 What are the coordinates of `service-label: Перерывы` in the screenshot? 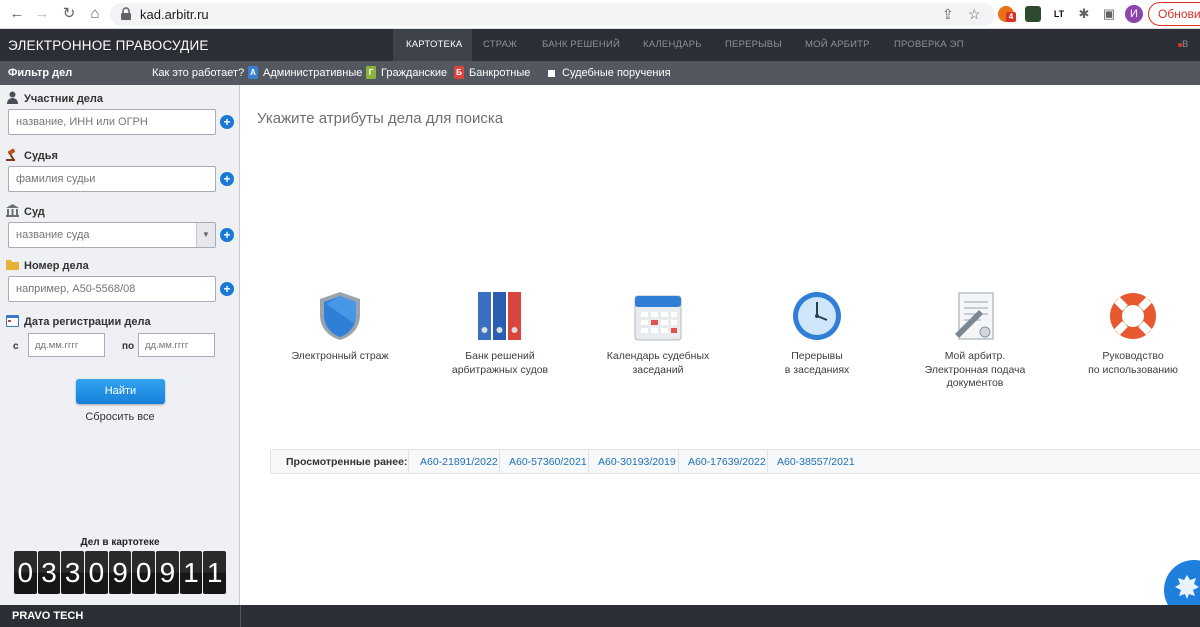 It's located at (817, 356).